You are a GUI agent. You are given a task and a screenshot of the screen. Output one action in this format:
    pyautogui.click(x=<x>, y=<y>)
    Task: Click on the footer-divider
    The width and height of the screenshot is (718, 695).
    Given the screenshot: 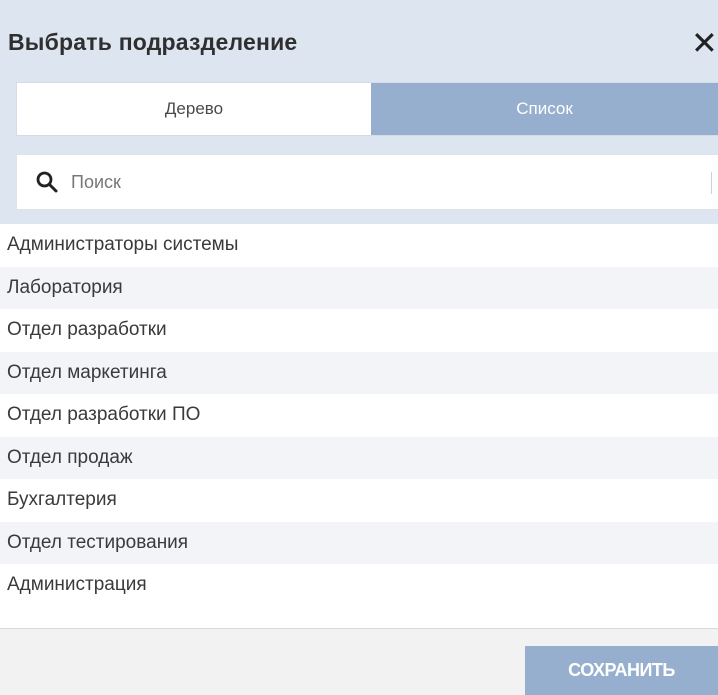 What is the action you would take?
    pyautogui.click(x=359, y=628)
    